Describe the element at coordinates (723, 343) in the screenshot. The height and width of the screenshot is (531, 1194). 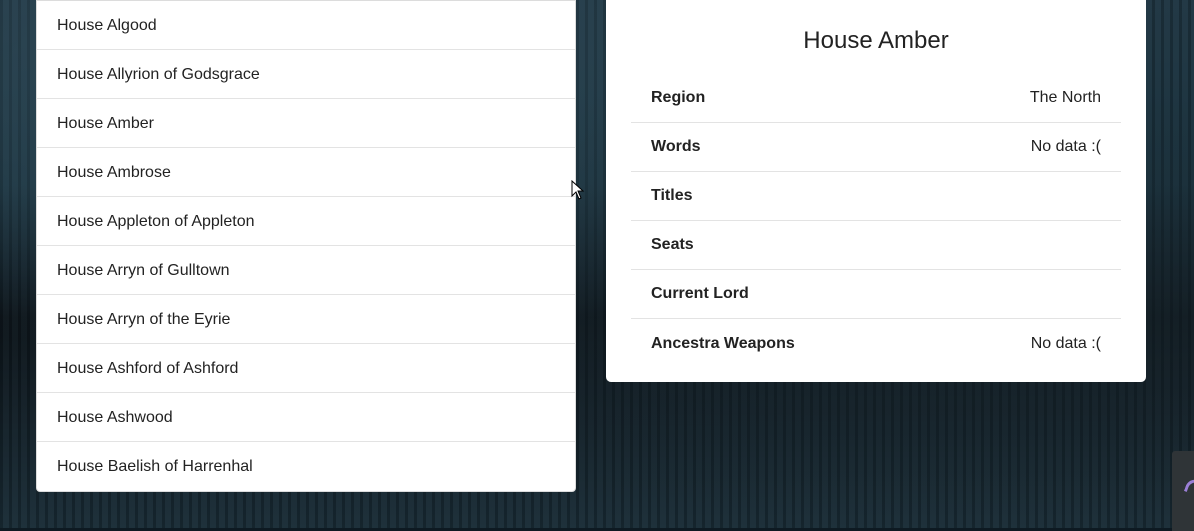
I see `detail-label: Ancestra Weapons` at that location.